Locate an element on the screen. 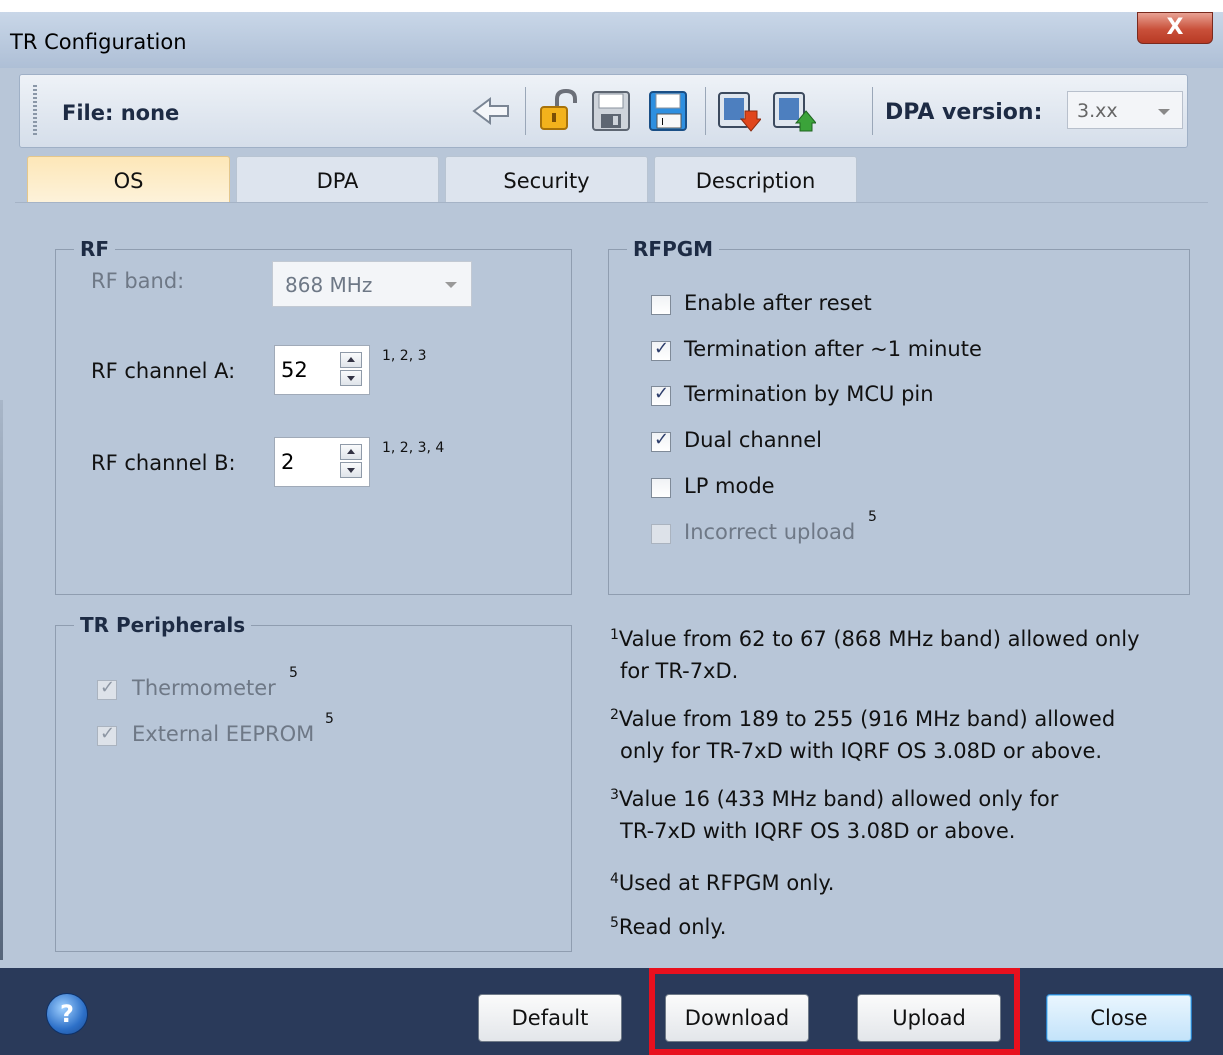  rf-band-value: 868 MHz is located at coordinates (329, 285).